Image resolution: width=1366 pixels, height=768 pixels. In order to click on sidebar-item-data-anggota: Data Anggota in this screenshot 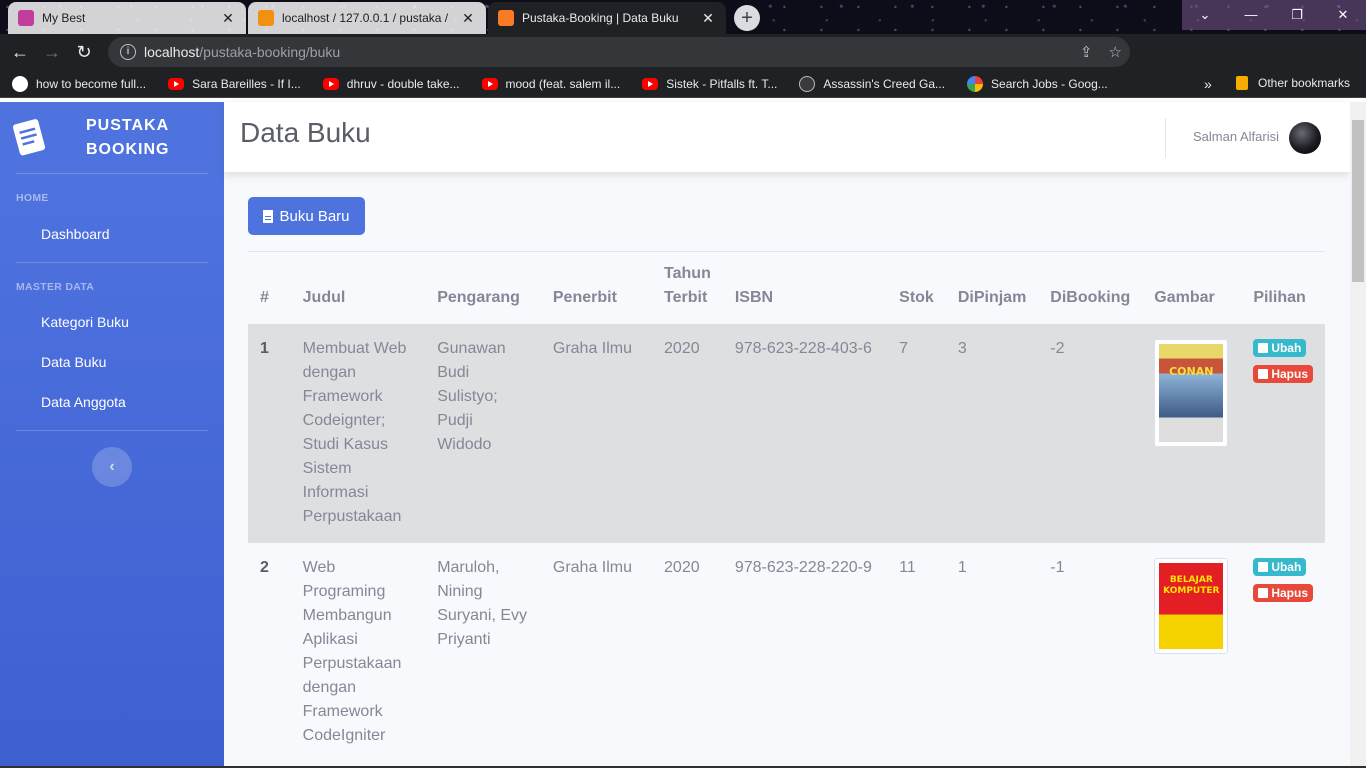, I will do `click(83, 402)`.